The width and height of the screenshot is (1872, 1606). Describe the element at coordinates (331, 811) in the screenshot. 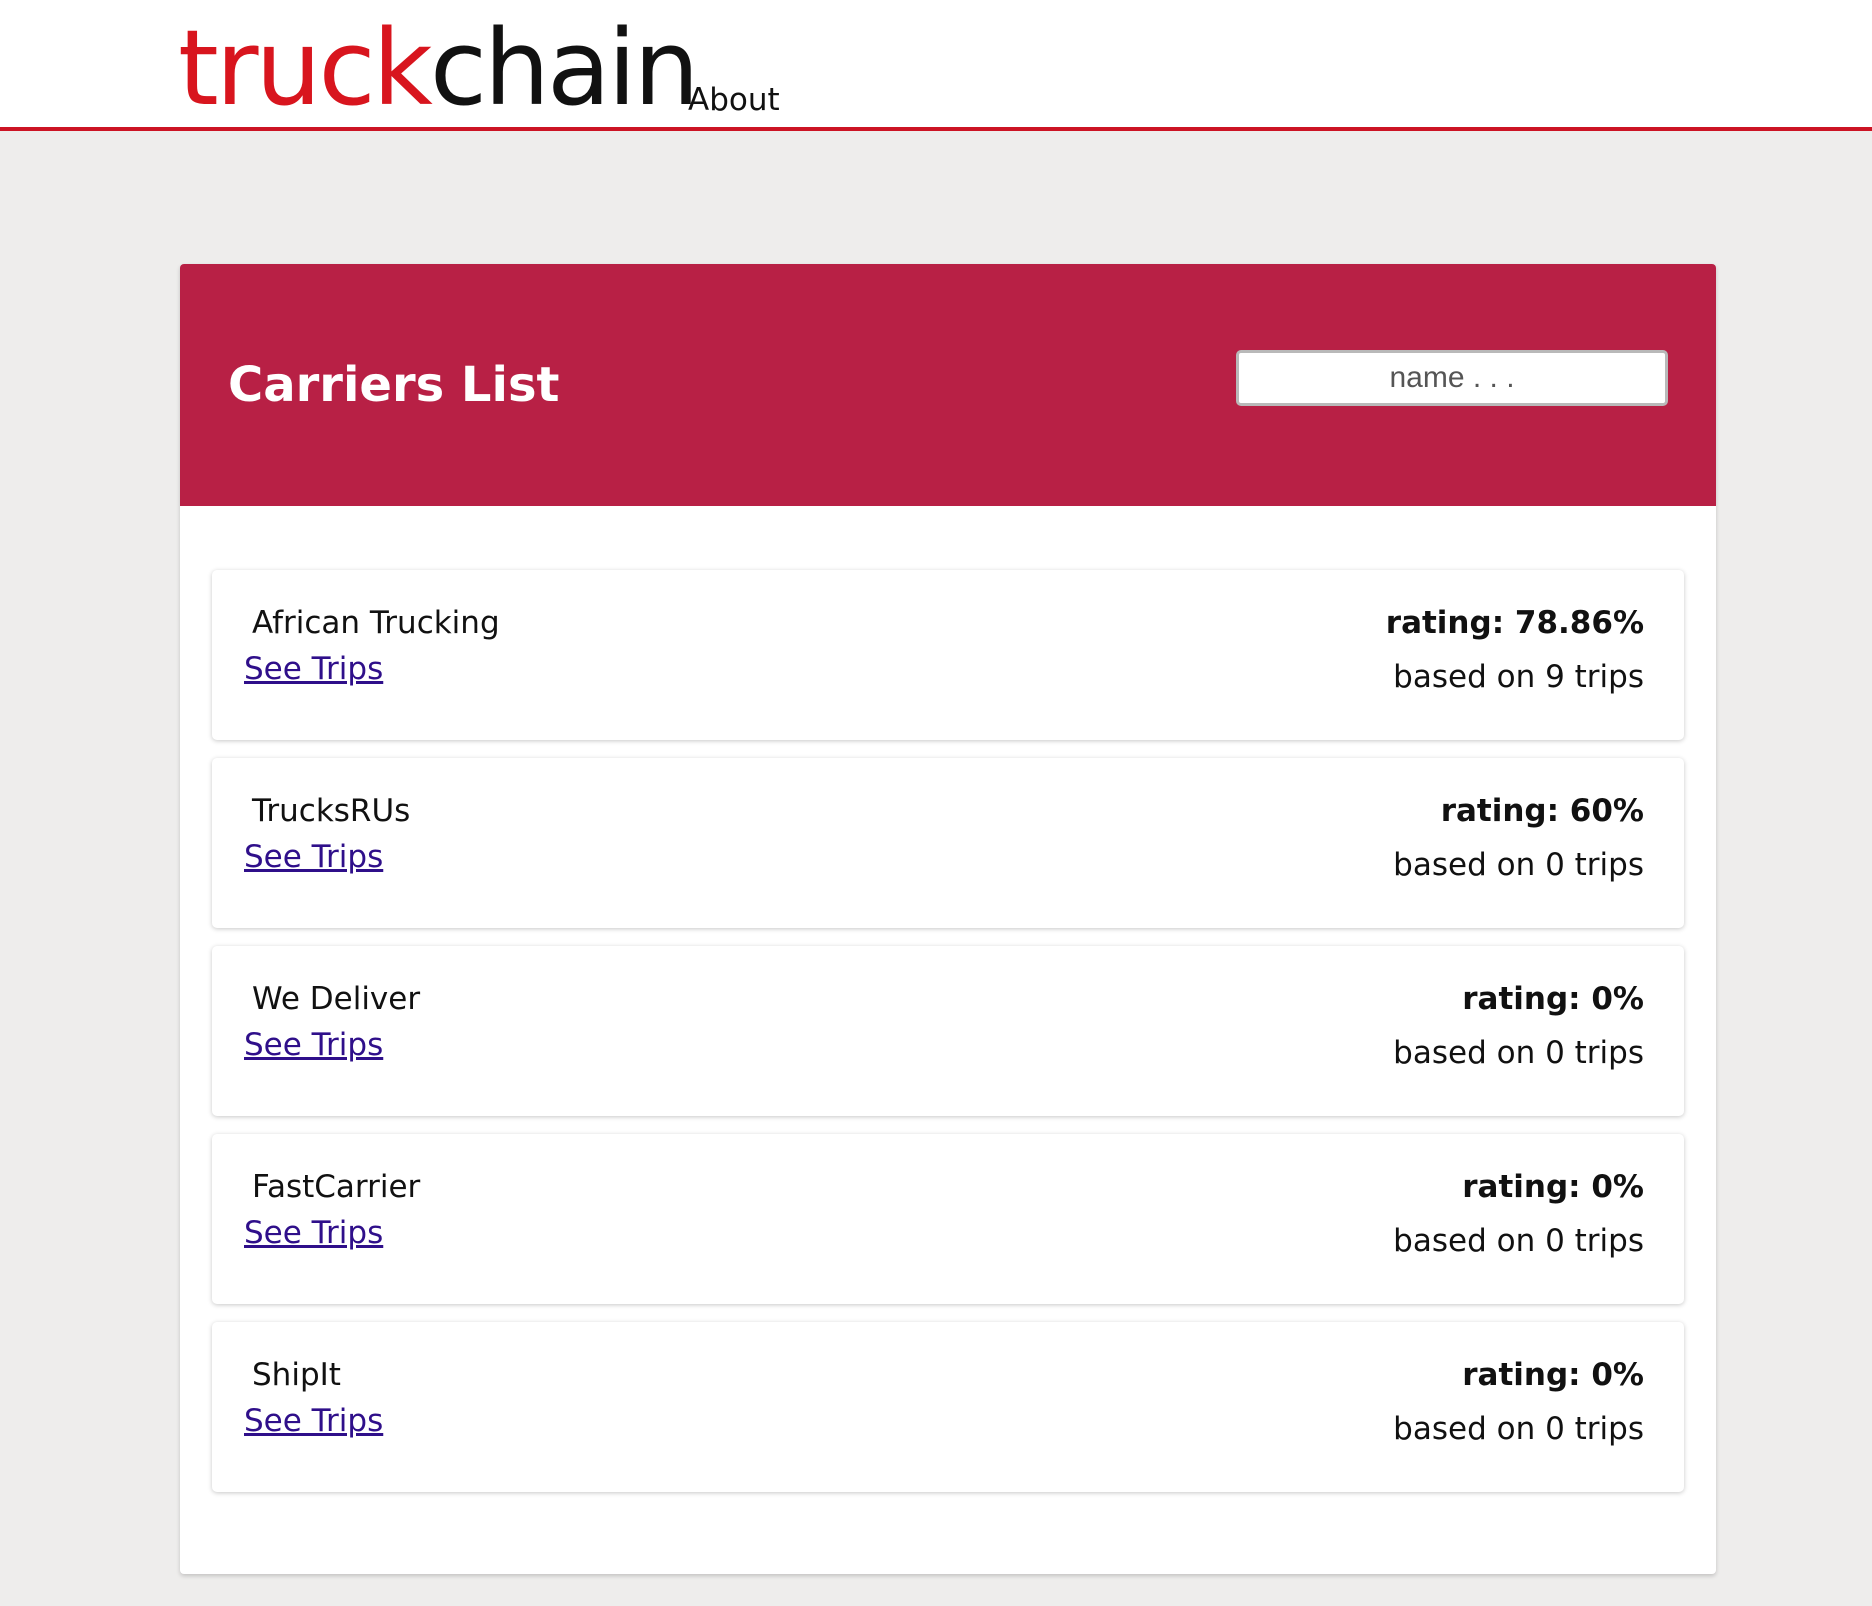

I see `carrier-name: TrucksRUs` at that location.